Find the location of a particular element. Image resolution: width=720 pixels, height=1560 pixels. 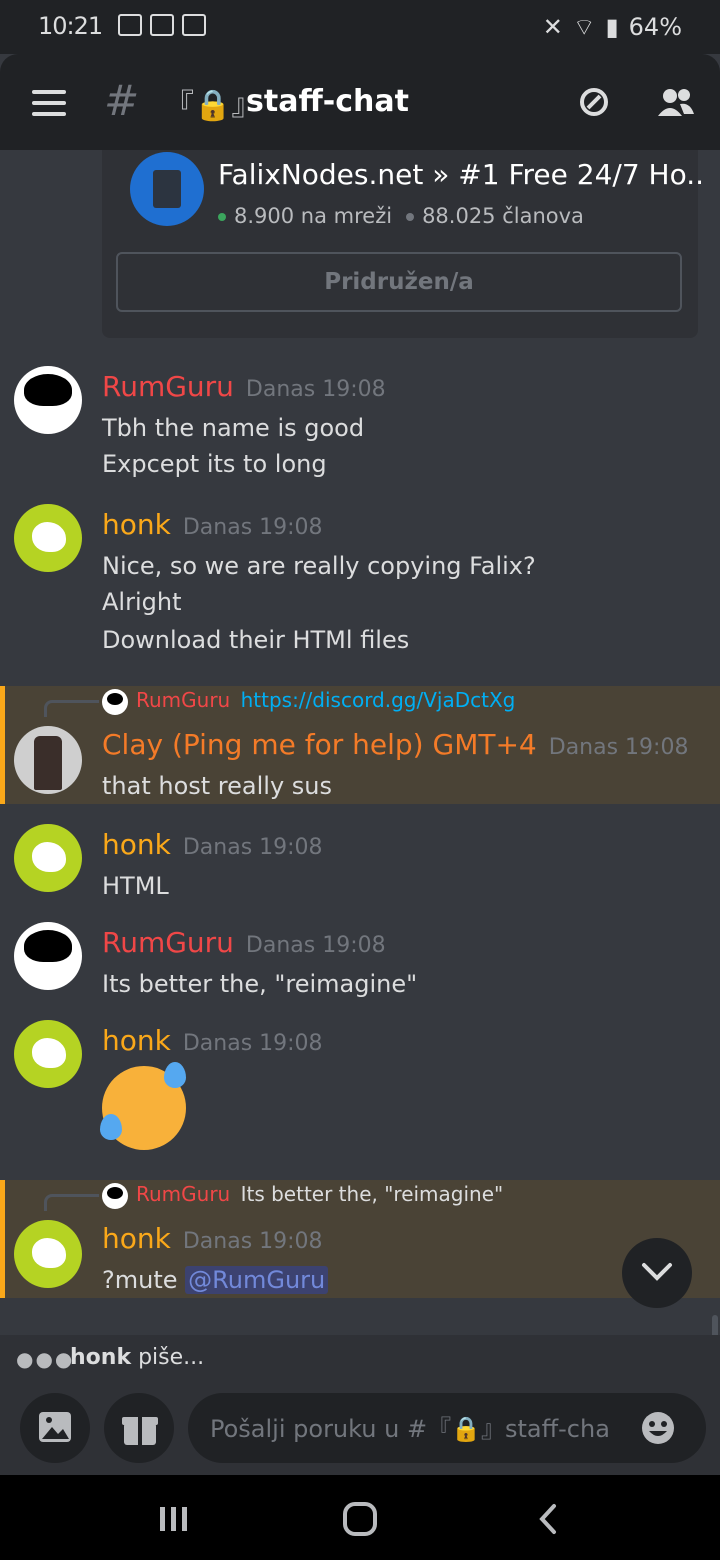

notification-icons is located at coordinates (162, 25).